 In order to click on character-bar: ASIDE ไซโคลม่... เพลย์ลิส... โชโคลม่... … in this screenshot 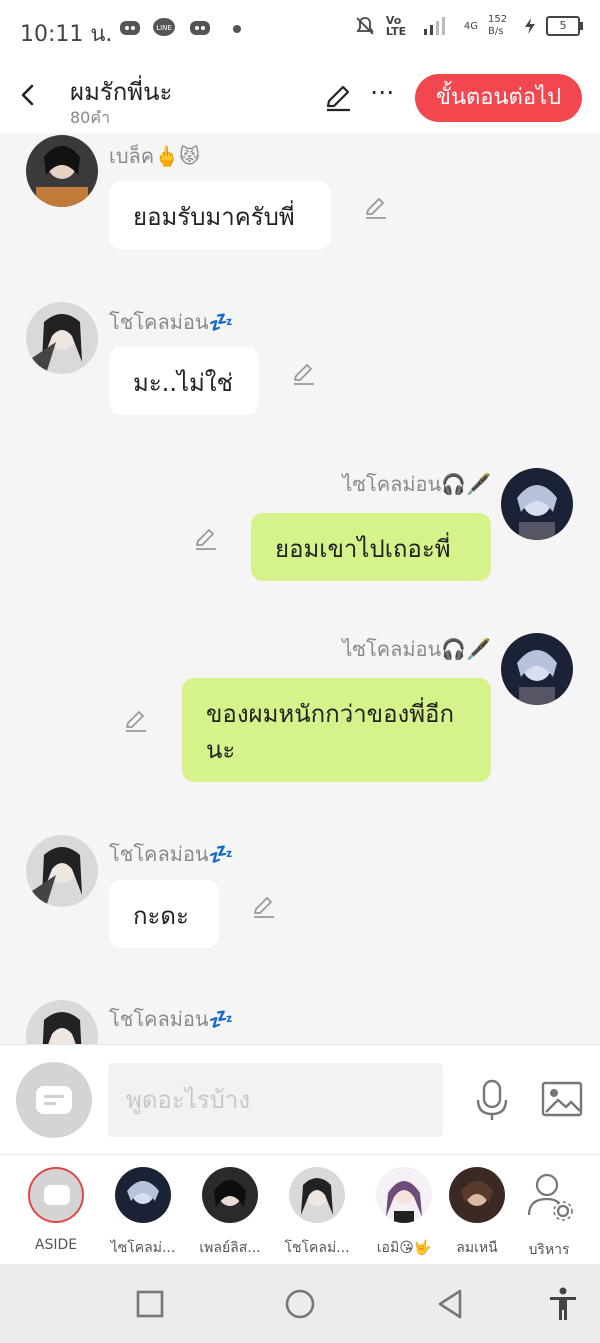, I will do `click(300, 1209)`.